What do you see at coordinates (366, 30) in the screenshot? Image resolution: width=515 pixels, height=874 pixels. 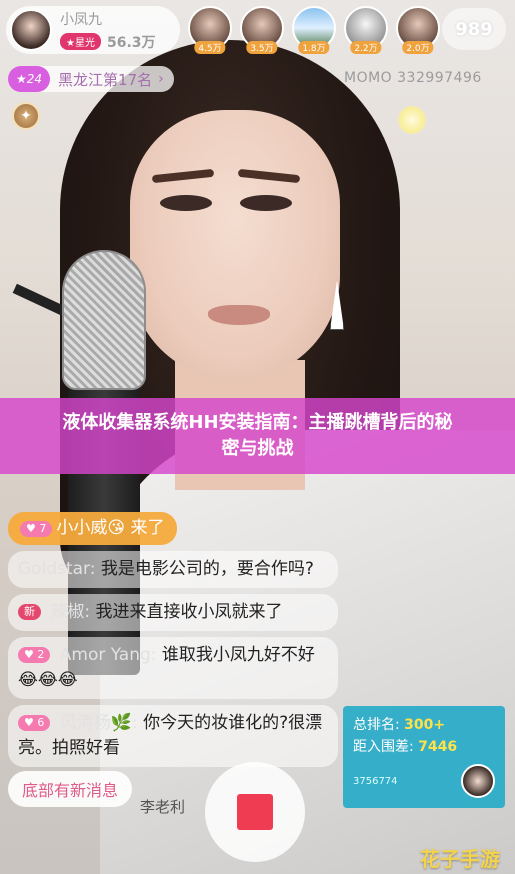 I see `viewer-avatar: 2.2万` at bounding box center [366, 30].